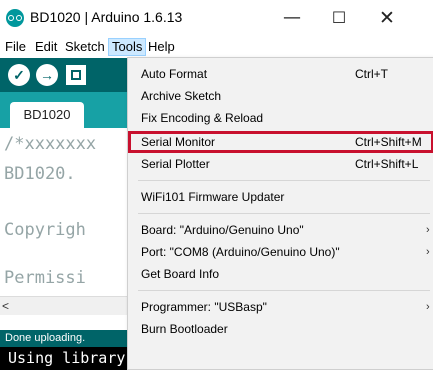 Image resolution: width=433 pixels, height=370 pixels. What do you see at coordinates (216, 18) in the screenshot?
I see `title-bar: BD1020 | Arduino 1.6.13 — ☐ ✕` at bounding box center [216, 18].